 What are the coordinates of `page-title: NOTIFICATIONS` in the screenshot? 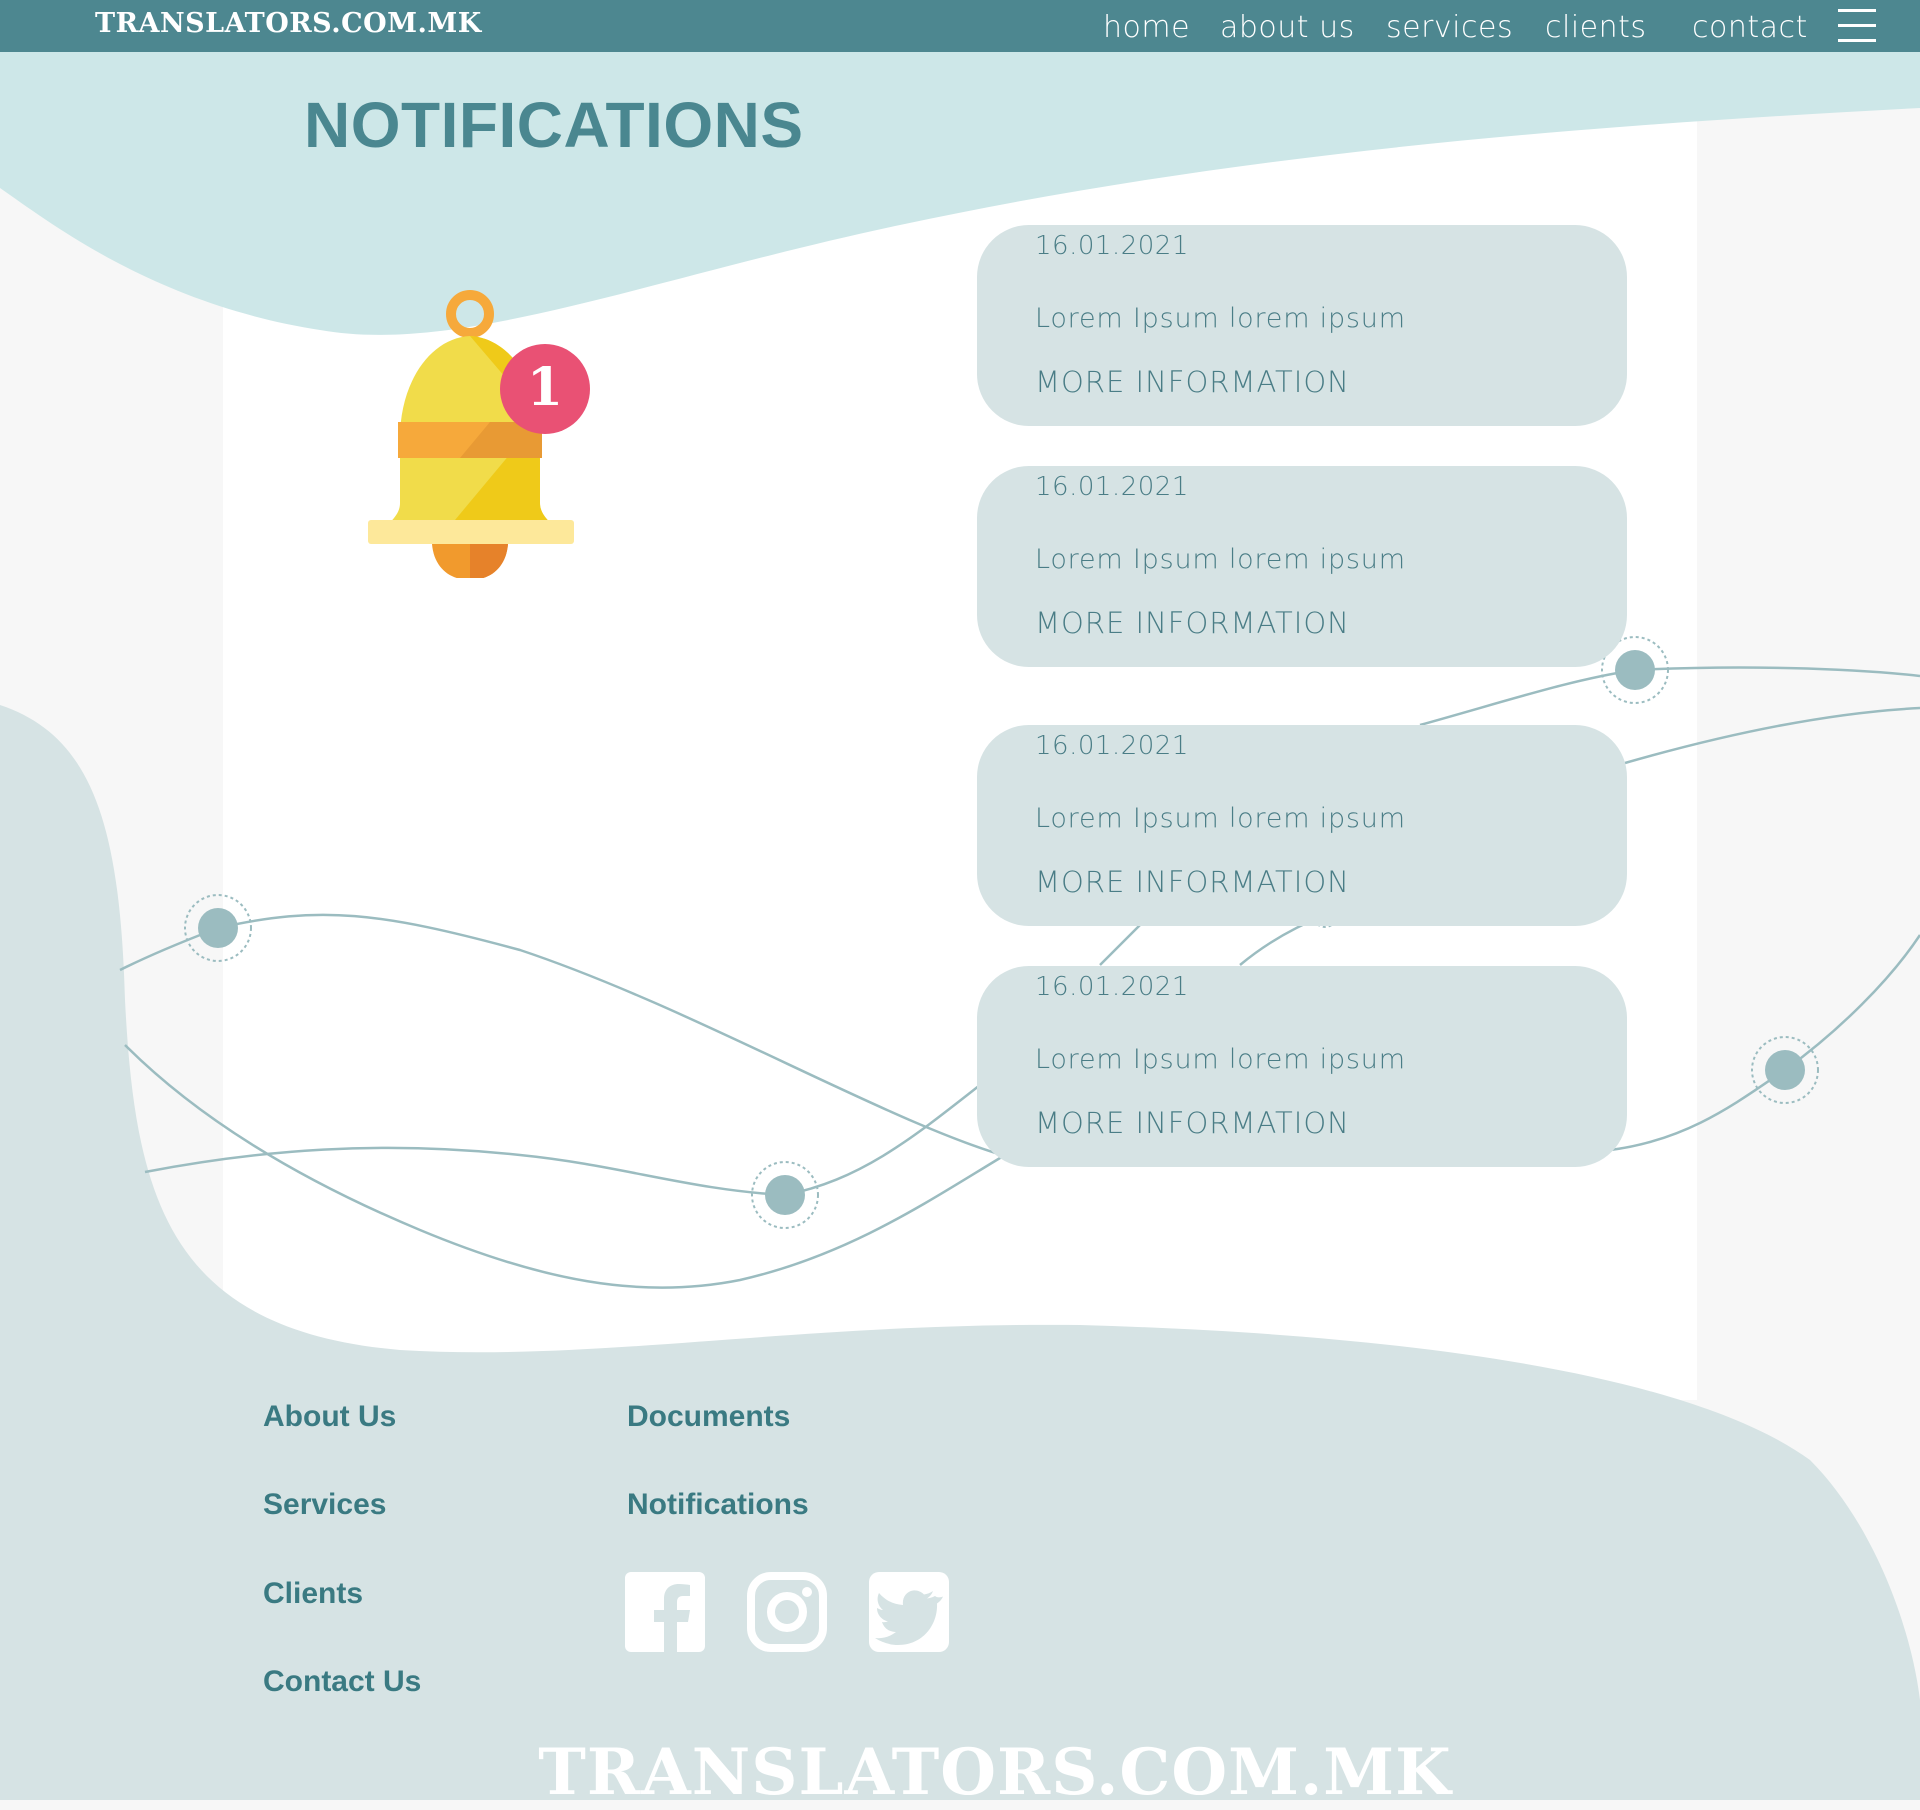 It's located at (554, 125).